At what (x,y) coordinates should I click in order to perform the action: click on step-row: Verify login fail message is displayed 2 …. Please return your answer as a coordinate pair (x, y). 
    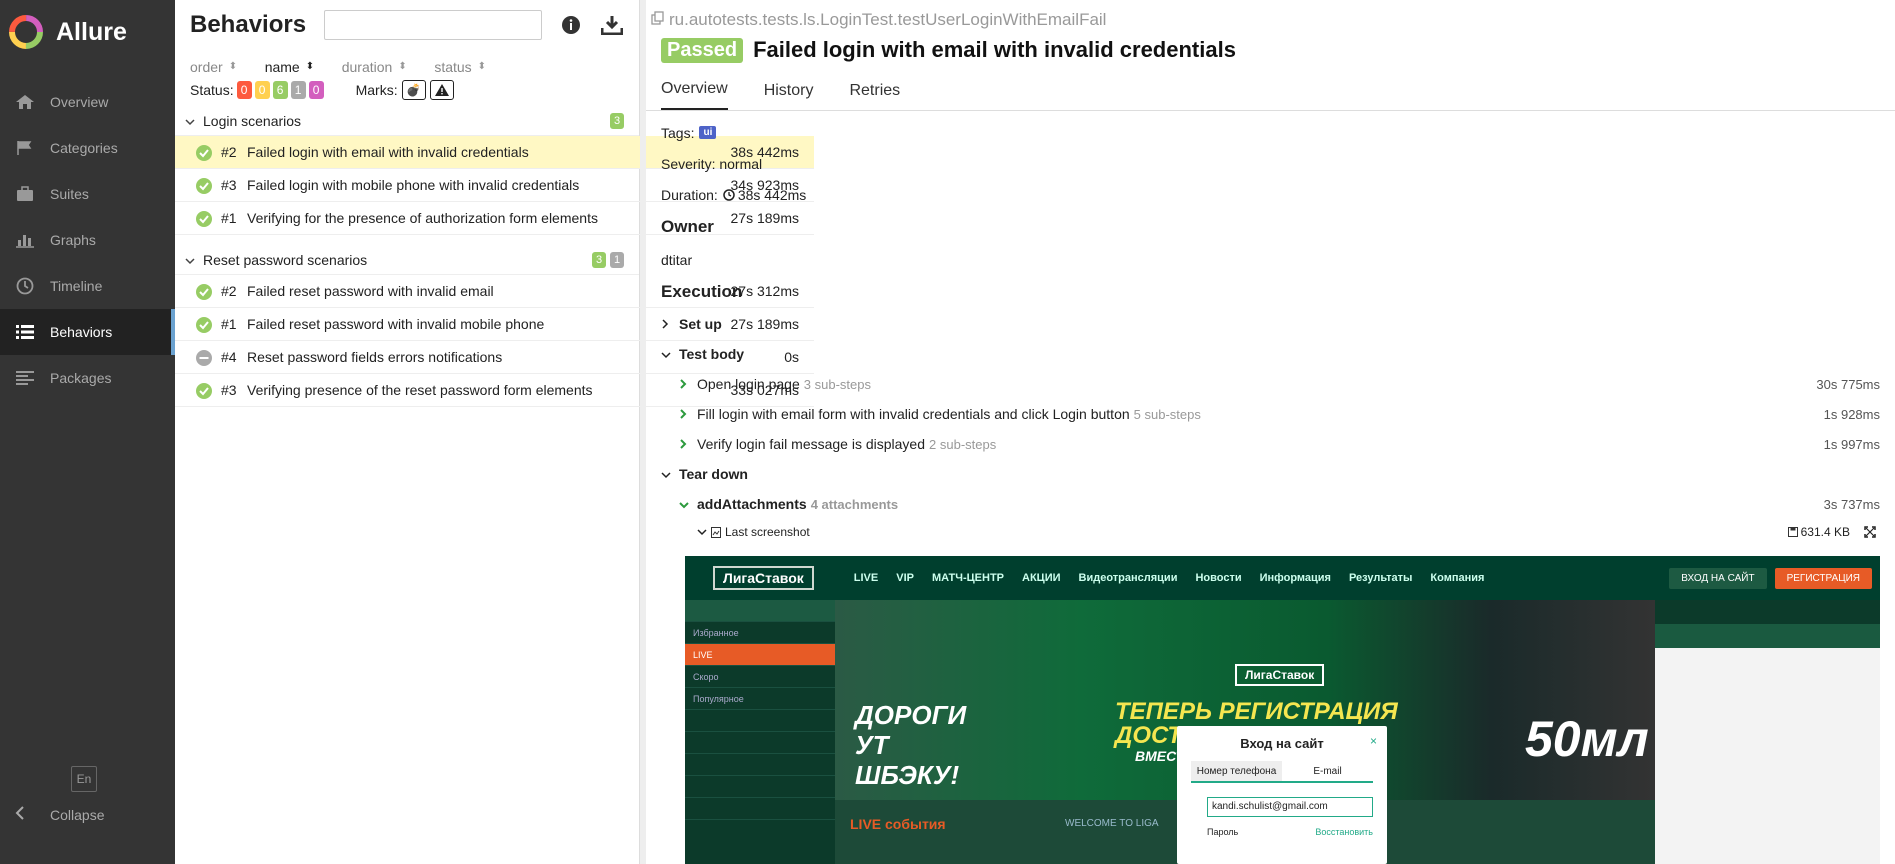
    Looking at the image, I should click on (1270, 444).